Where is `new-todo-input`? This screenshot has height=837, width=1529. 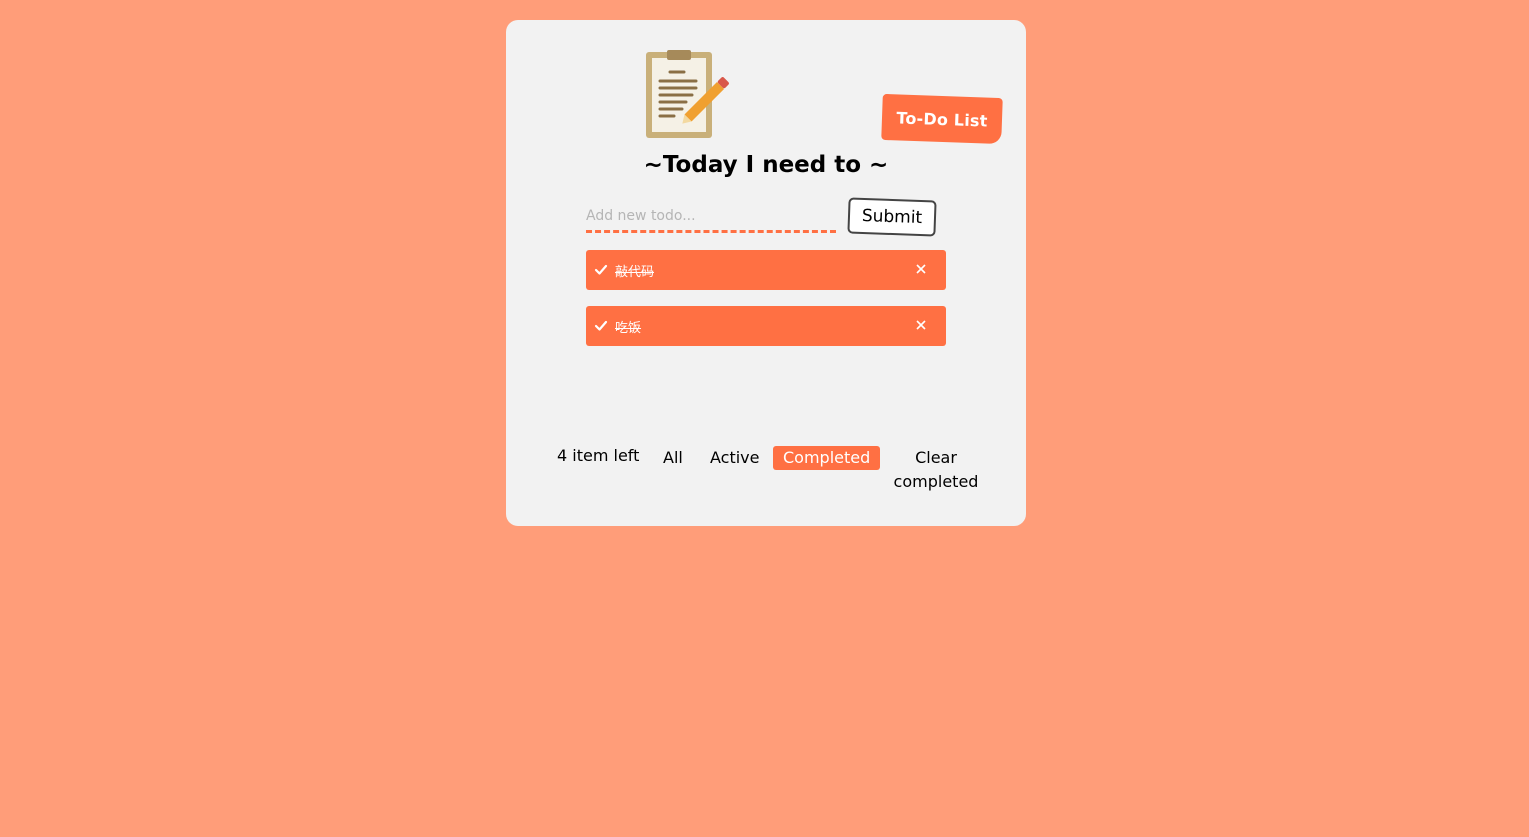 new-todo-input is located at coordinates (711, 217).